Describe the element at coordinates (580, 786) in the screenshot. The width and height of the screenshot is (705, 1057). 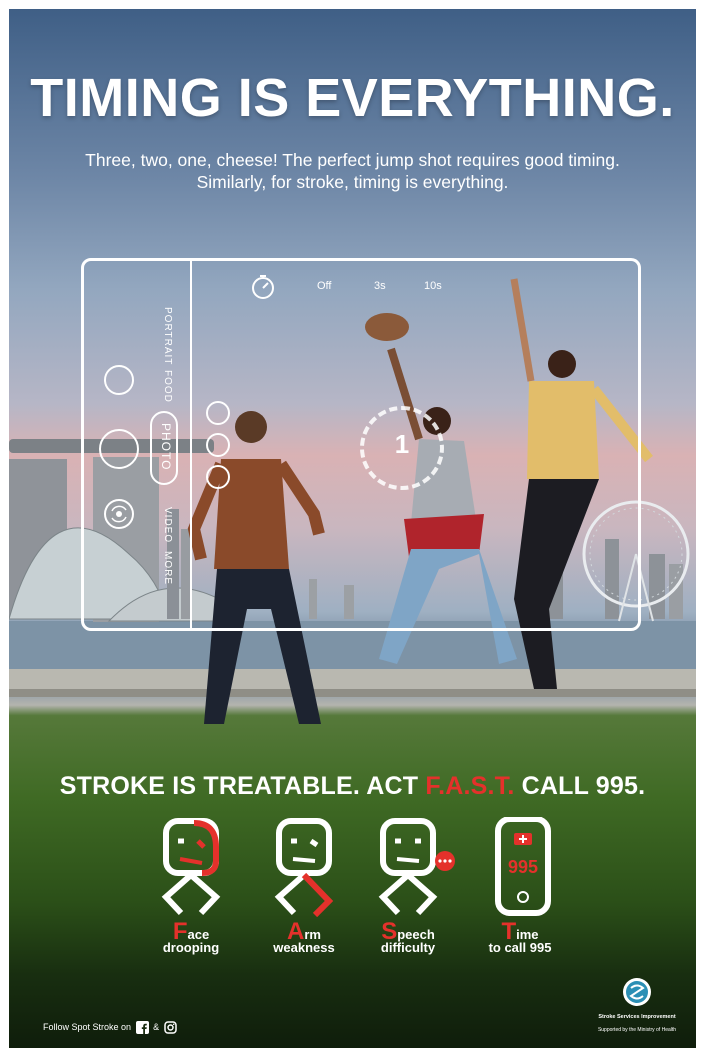
I see `headline-part2: CALL 995.` at that location.